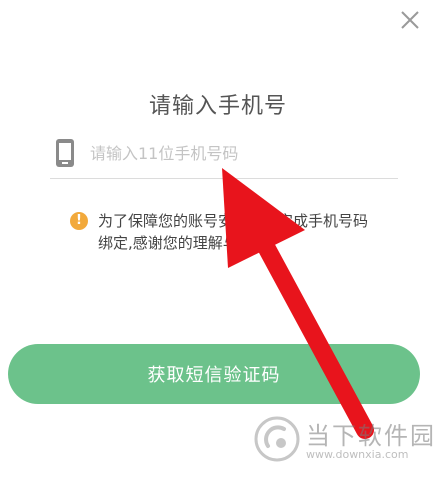  I want to click on warning-icon: !, so click(79, 221).